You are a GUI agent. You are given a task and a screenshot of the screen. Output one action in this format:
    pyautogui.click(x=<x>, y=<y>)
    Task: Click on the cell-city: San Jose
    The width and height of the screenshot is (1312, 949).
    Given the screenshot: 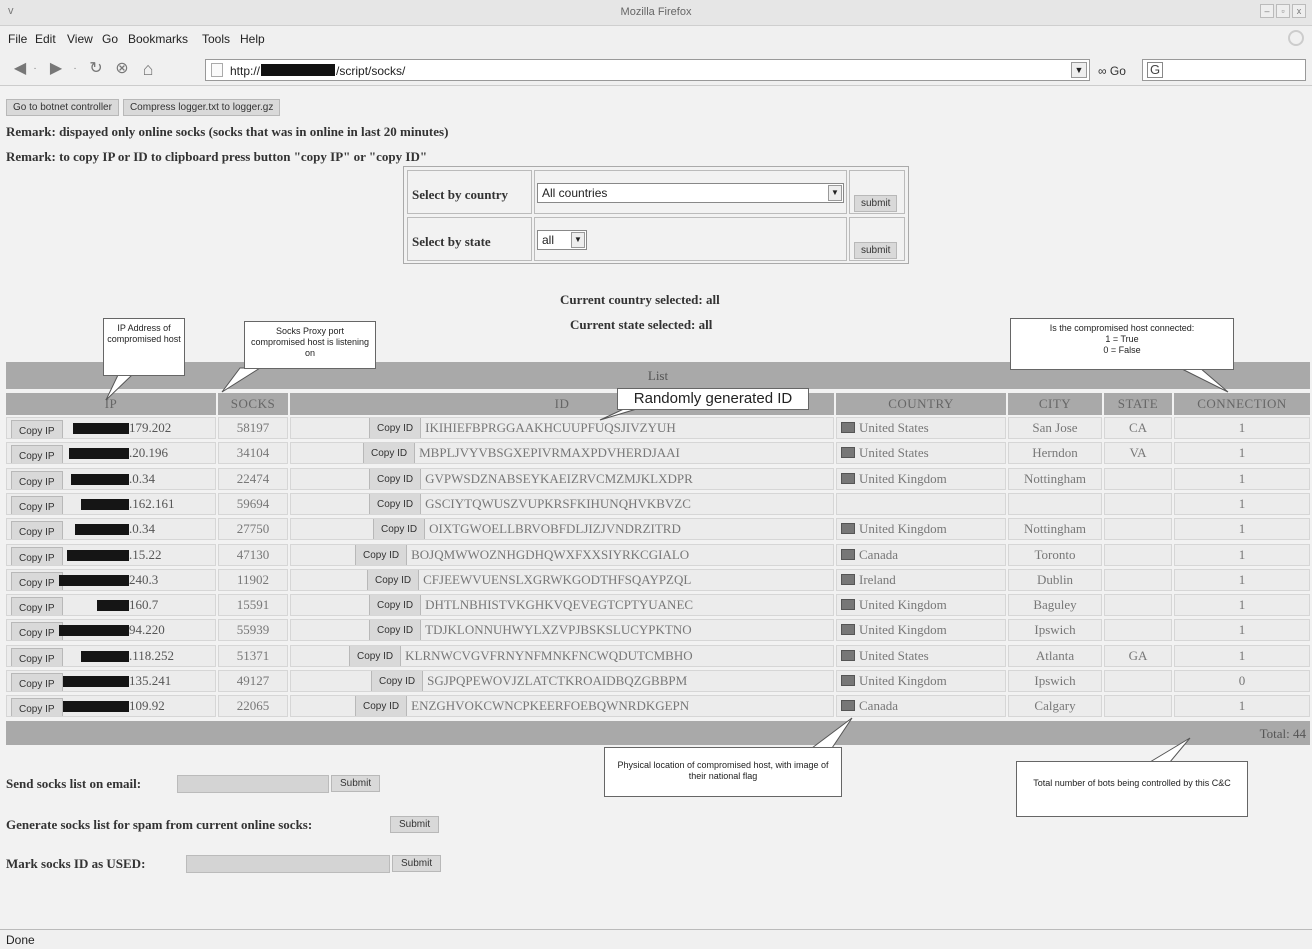 What is the action you would take?
    pyautogui.click(x=1055, y=428)
    